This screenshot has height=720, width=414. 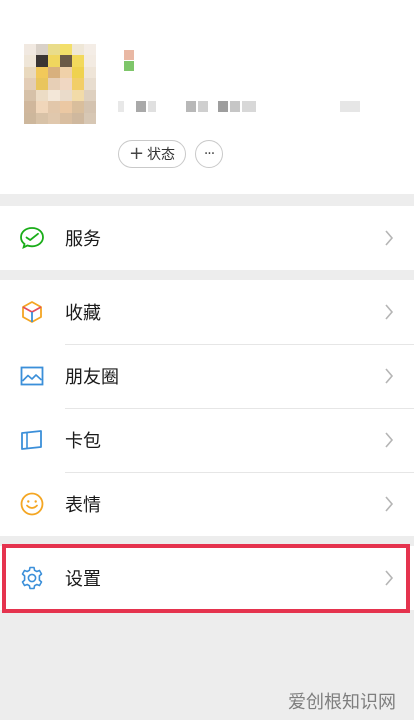 What do you see at coordinates (243, 107) in the screenshot?
I see `wechat-id` at bounding box center [243, 107].